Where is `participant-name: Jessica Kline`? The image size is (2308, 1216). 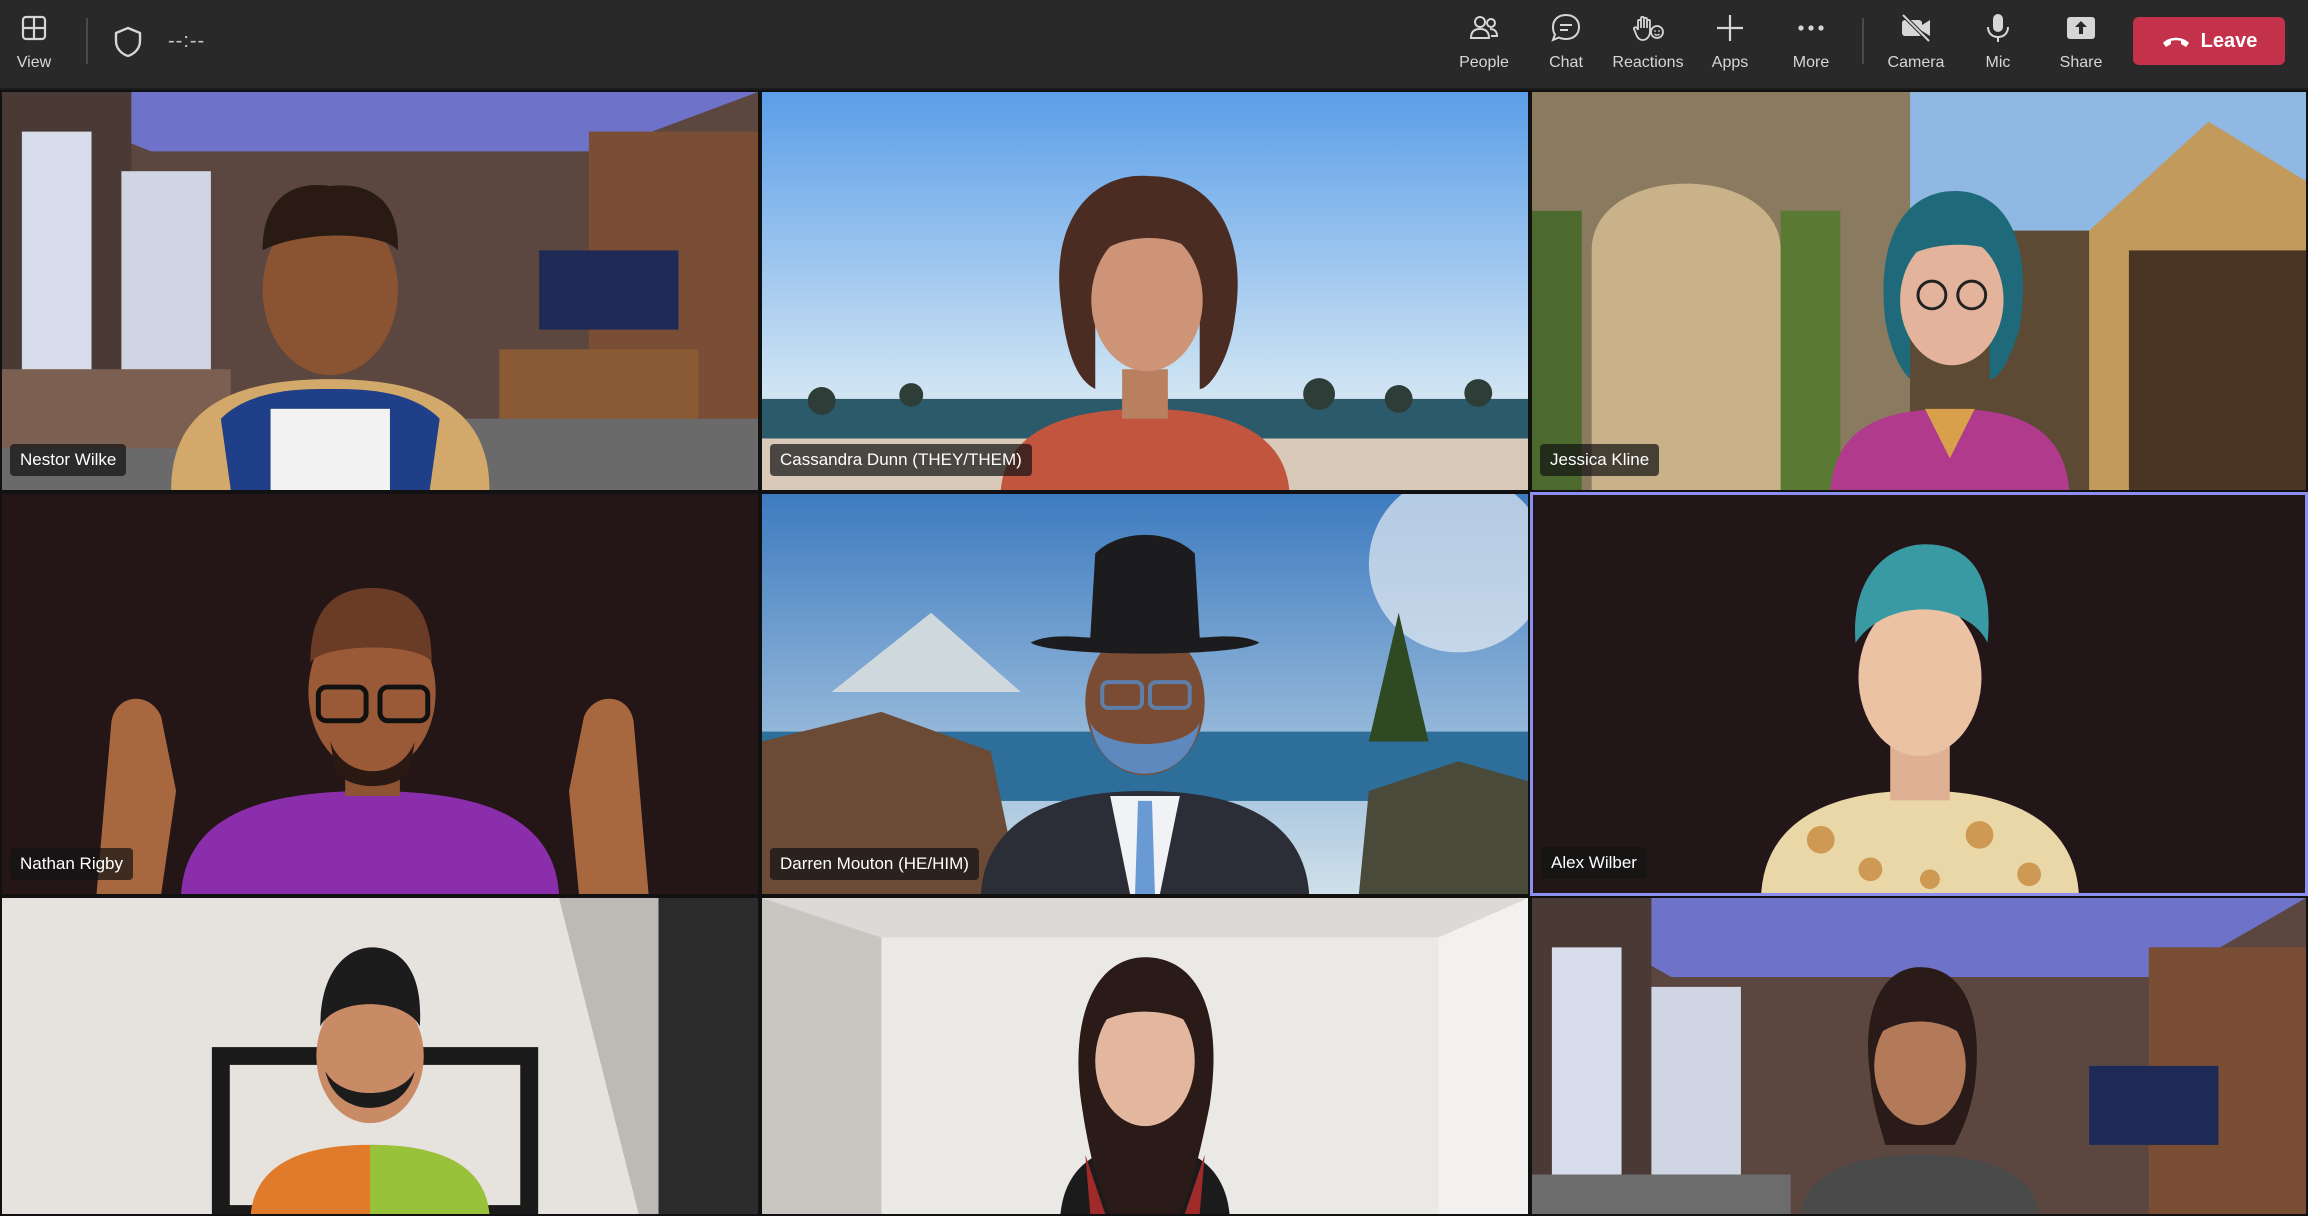
participant-name: Jessica Kline is located at coordinates (1600, 460).